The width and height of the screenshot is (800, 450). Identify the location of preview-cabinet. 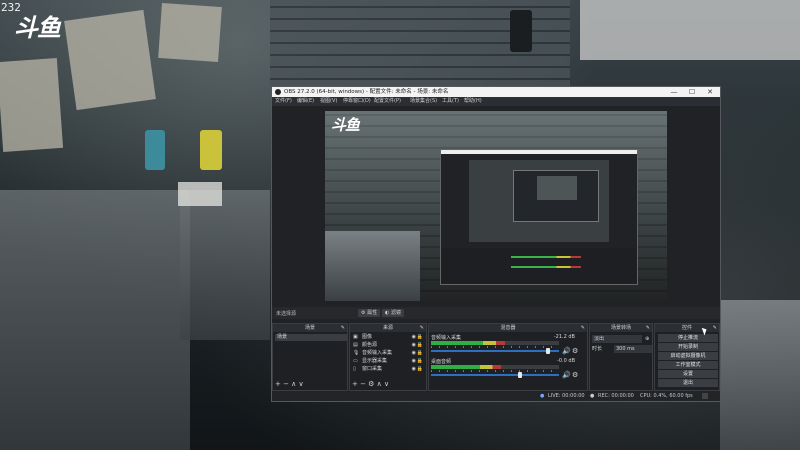
(372, 266).